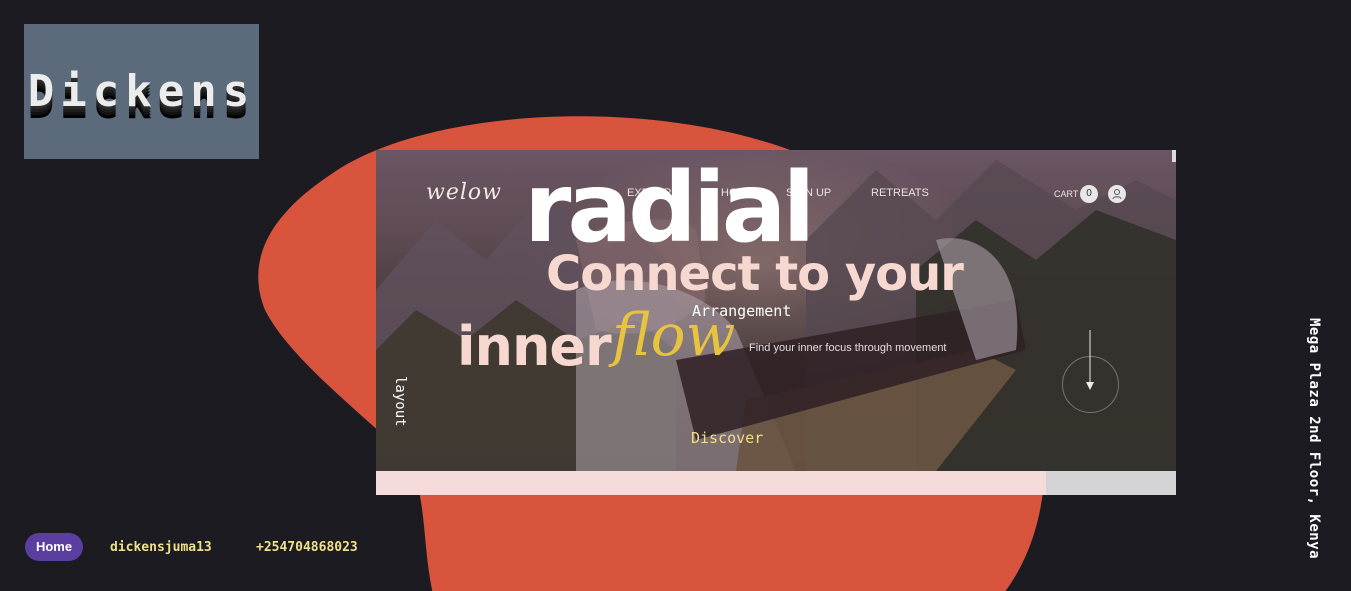 This screenshot has height=591, width=1351. I want to click on nav-retreats: RETREATS, so click(900, 193).